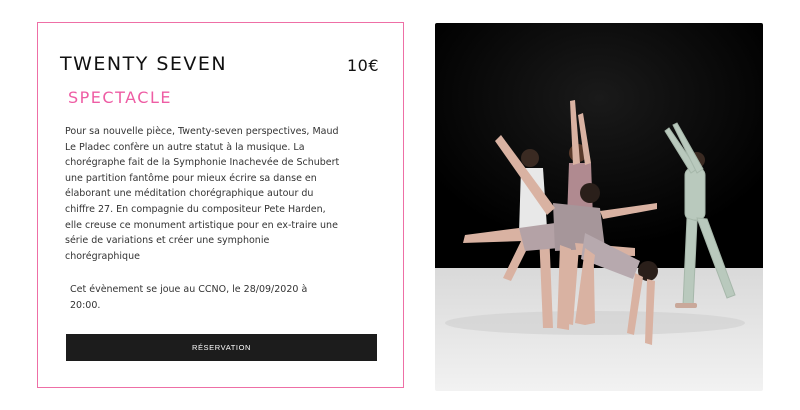  I want to click on reservation-button: RÉSERVATION, so click(221, 347).